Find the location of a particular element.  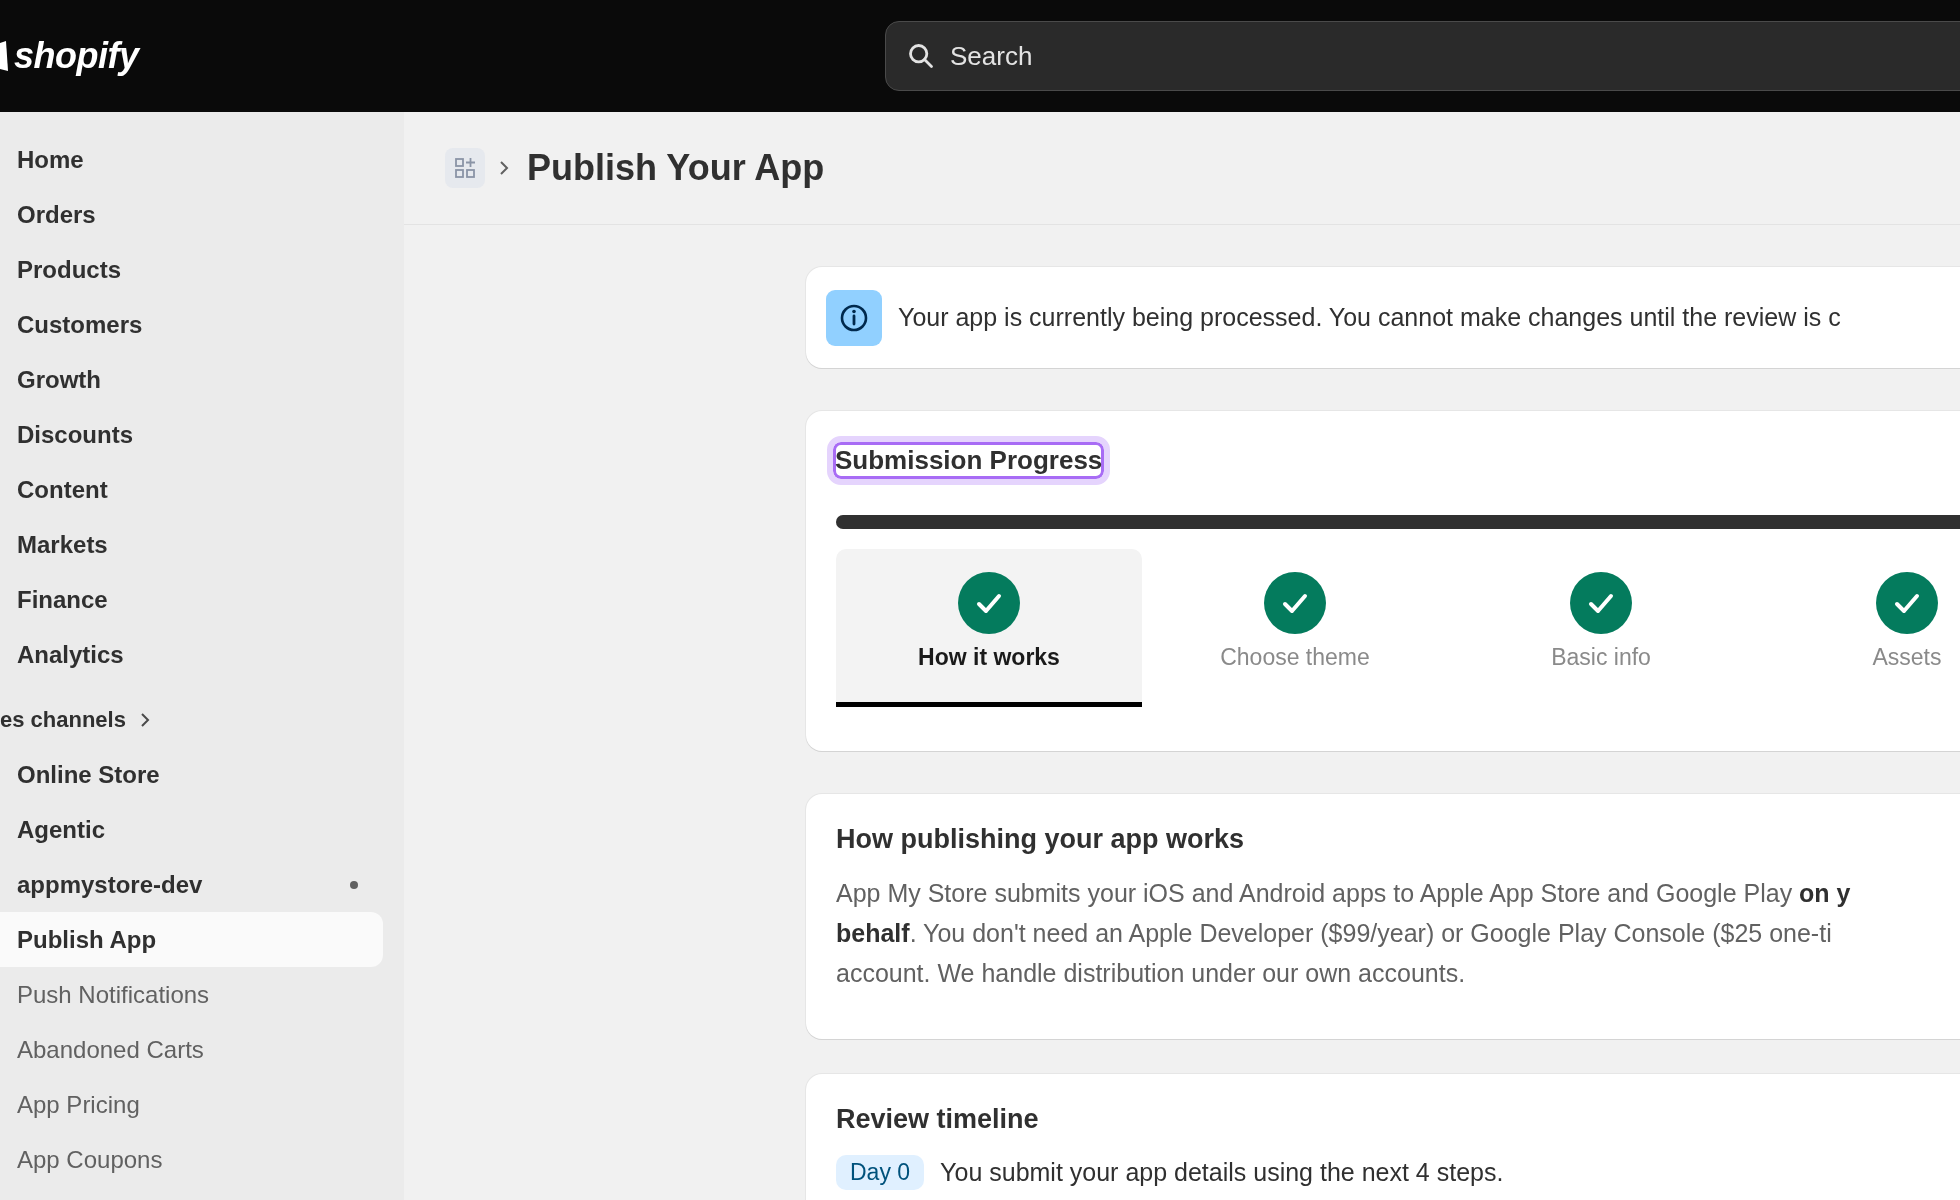

sidebar-item: appmystore-dev is located at coordinates (191, 884).